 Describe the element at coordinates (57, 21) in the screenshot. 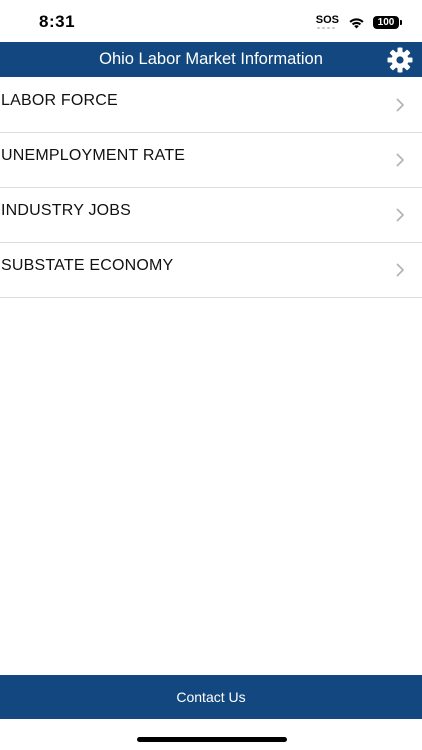

I see `status-time: 8:31` at that location.